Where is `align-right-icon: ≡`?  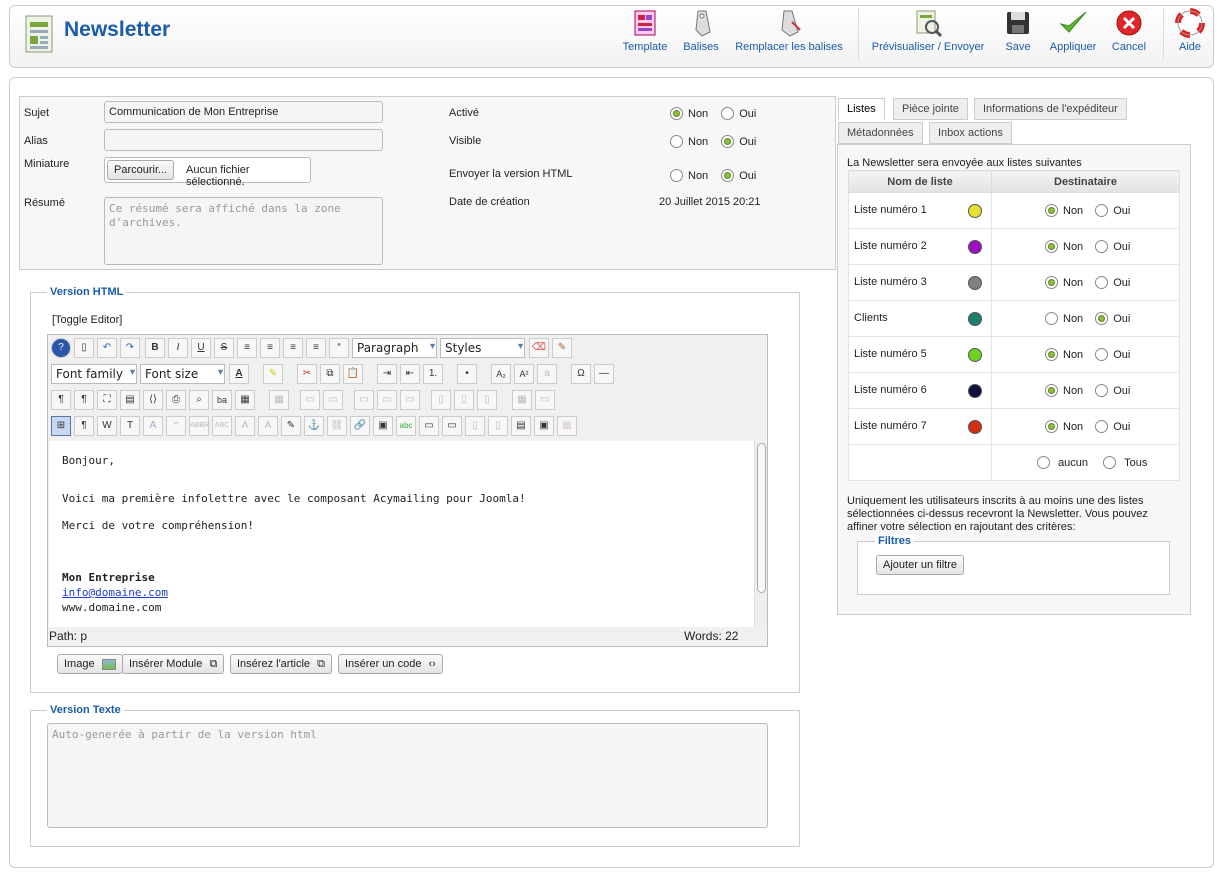 align-right-icon: ≡ is located at coordinates (316, 348).